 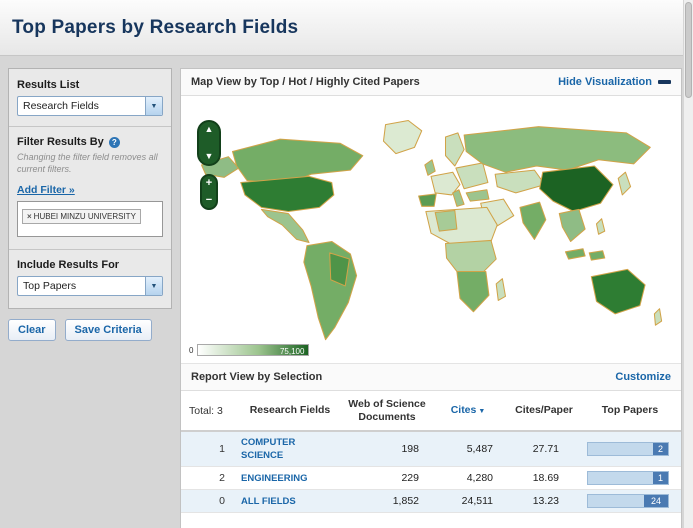 I want to click on map-region-russia, so click(x=557, y=149).